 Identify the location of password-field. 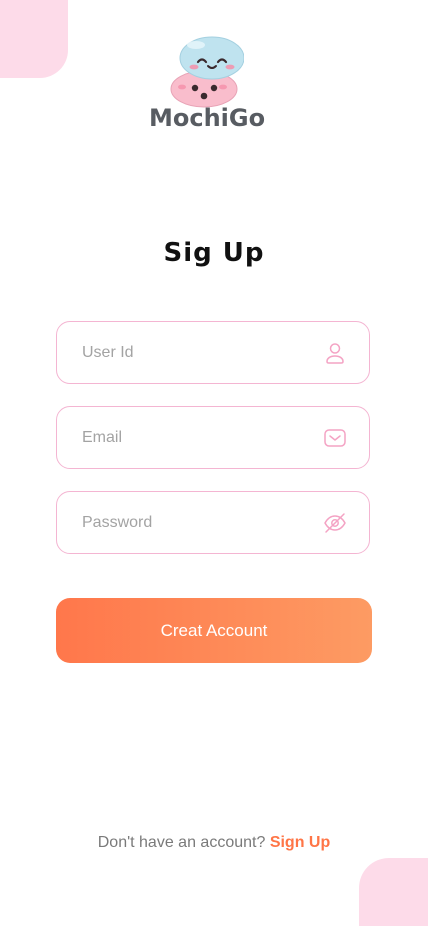
(213, 522).